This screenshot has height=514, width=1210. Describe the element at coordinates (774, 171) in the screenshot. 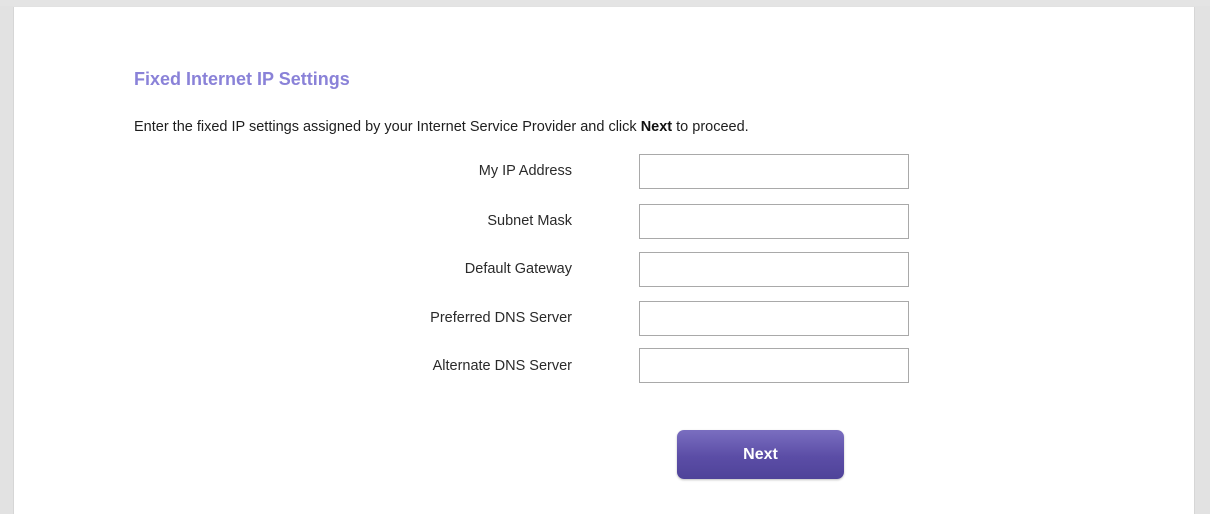

I see `ip-address-input` at that location.